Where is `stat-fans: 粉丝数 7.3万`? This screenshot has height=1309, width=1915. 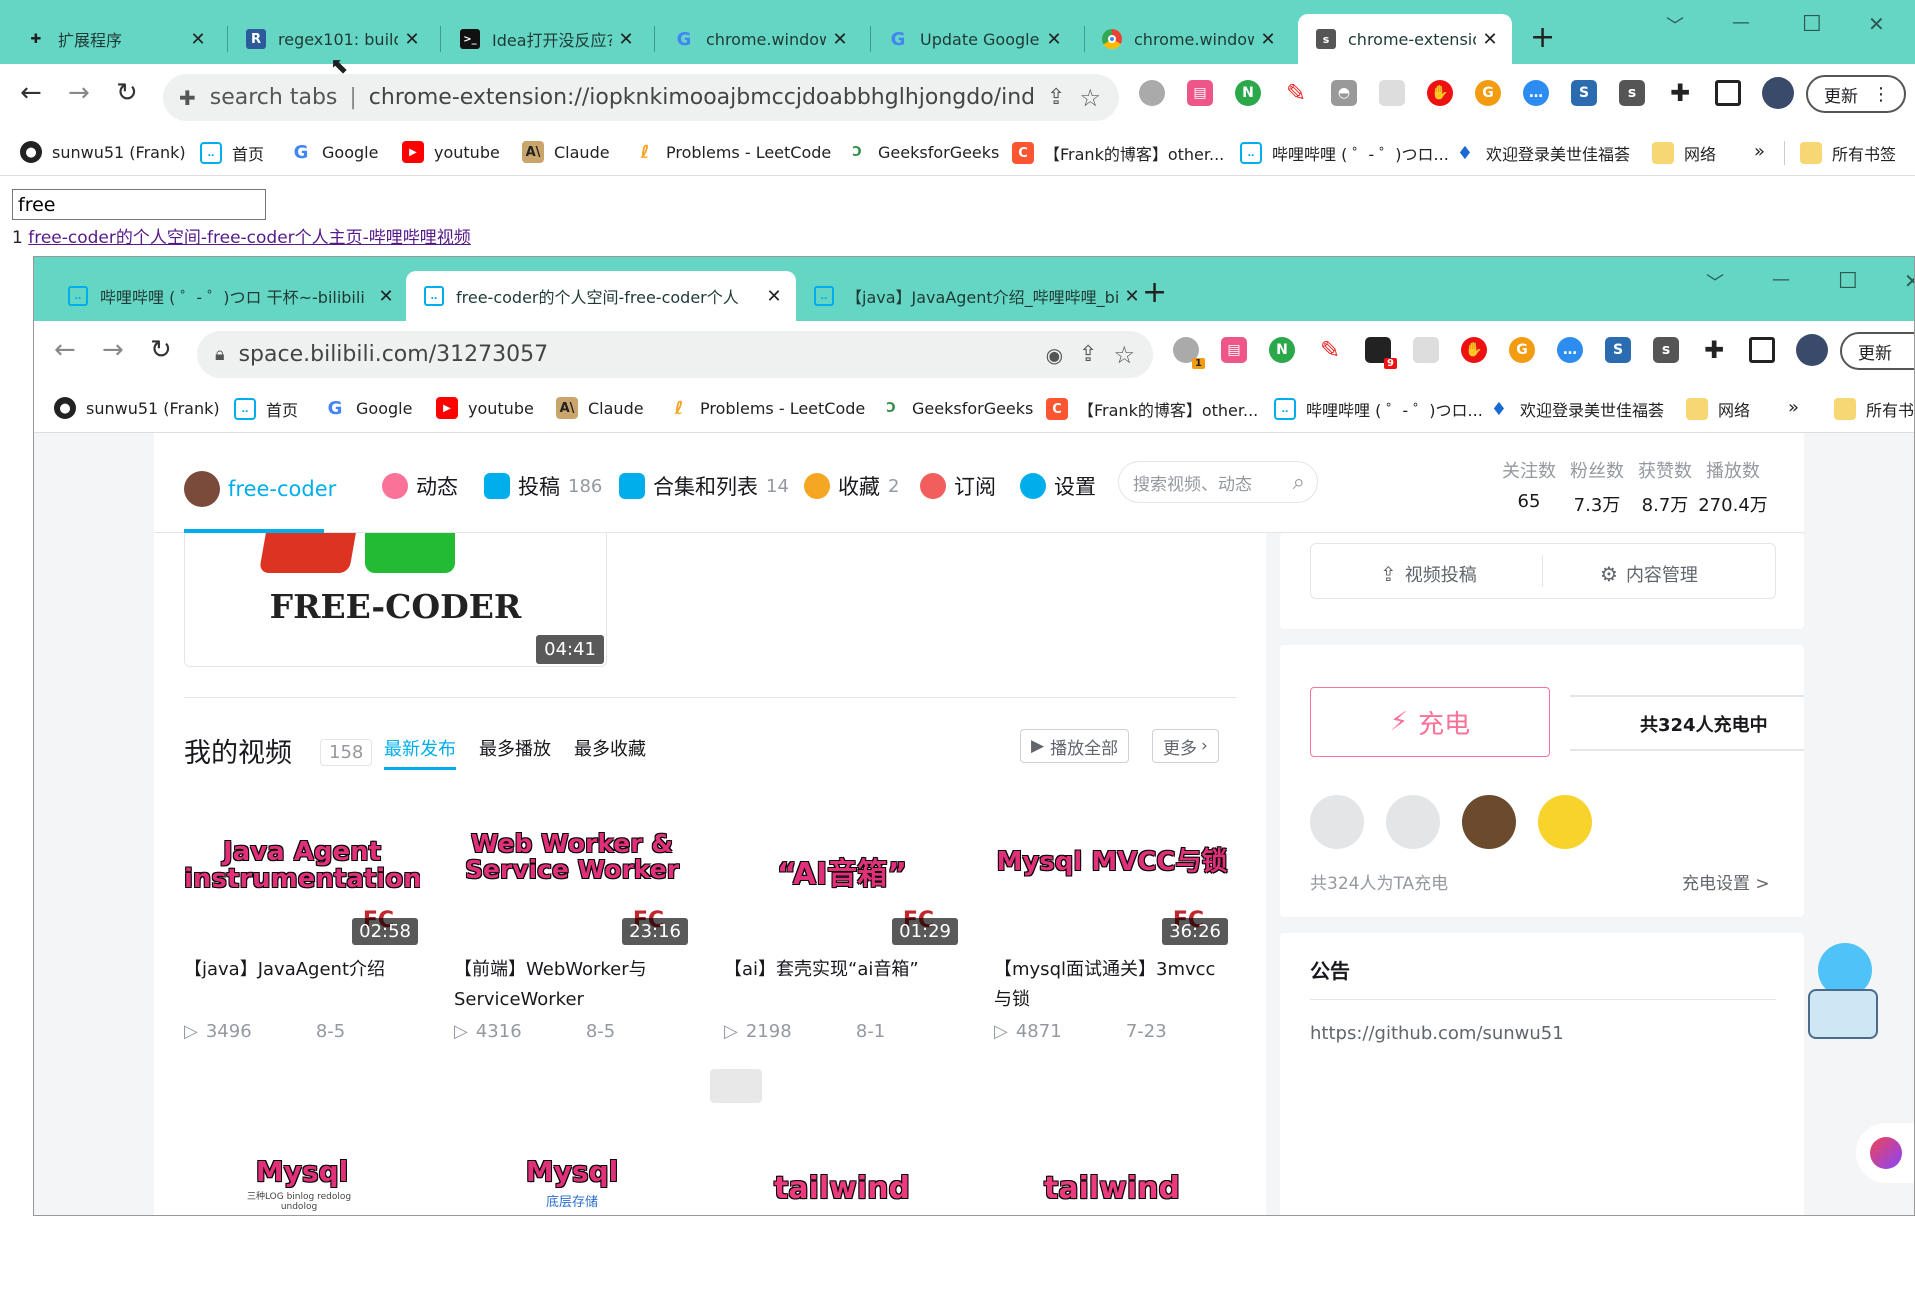
stat-fans: 粉丝数 7.3万 is located at coordinates (1597, 487).